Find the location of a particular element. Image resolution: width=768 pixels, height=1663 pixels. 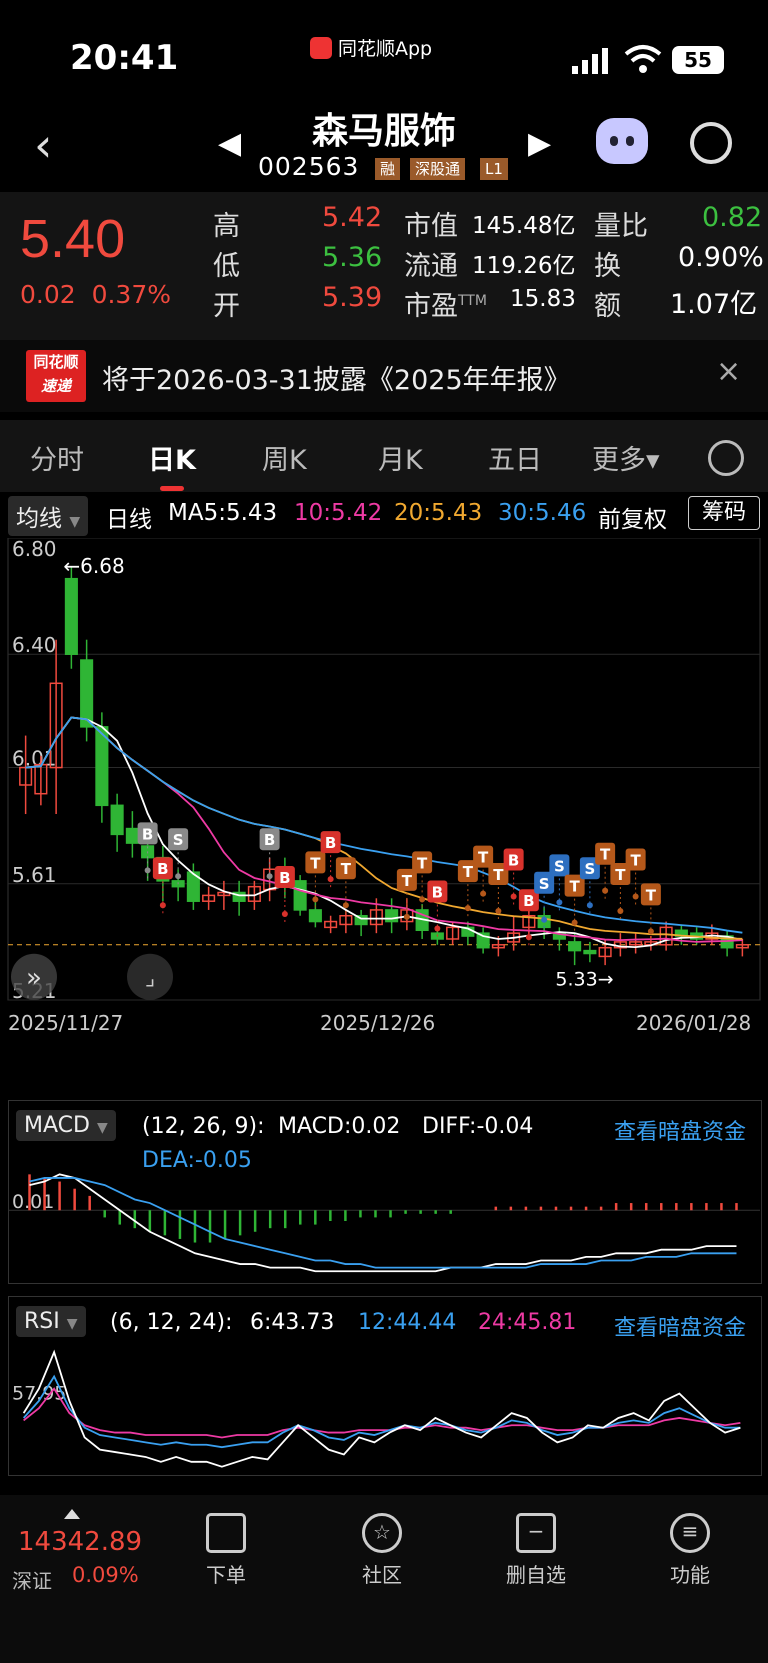

value-pe: 15.83 is located at coordinates (543, 299).